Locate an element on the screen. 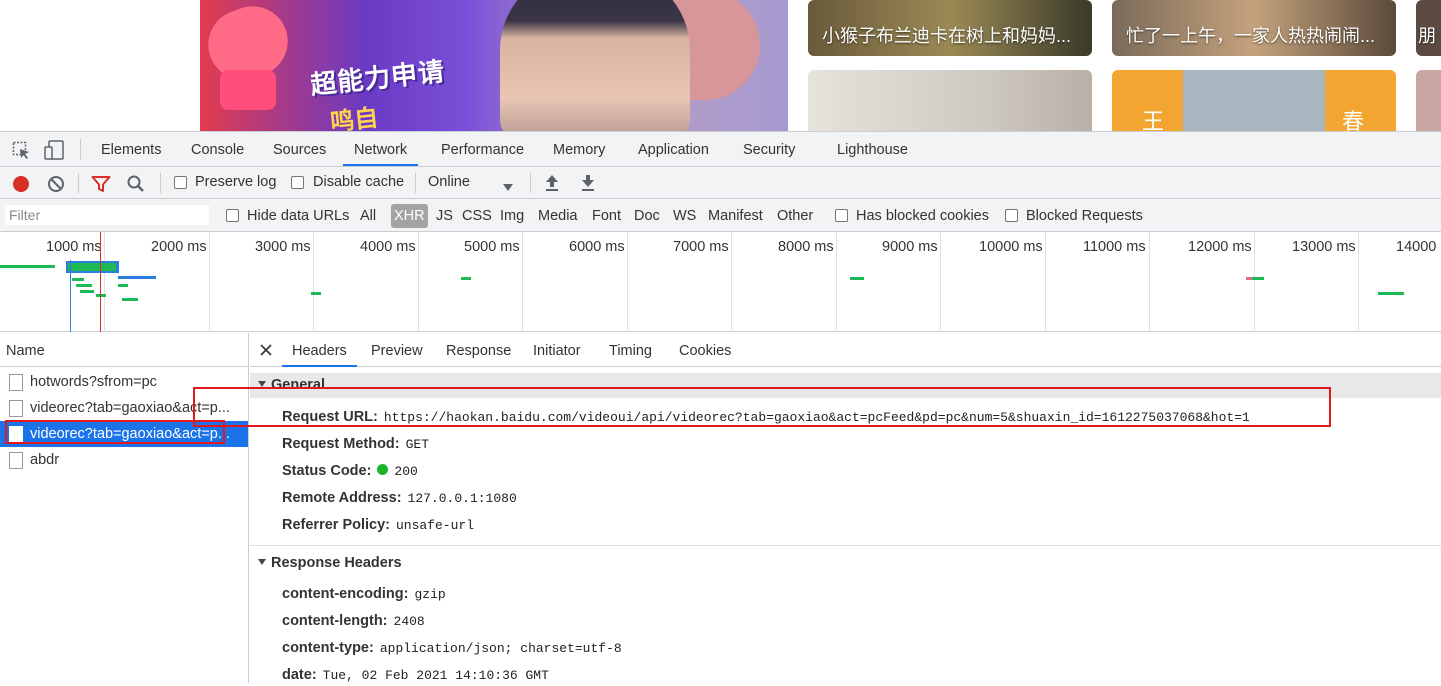  general-section-header: General is located at coordinates (845, 385).